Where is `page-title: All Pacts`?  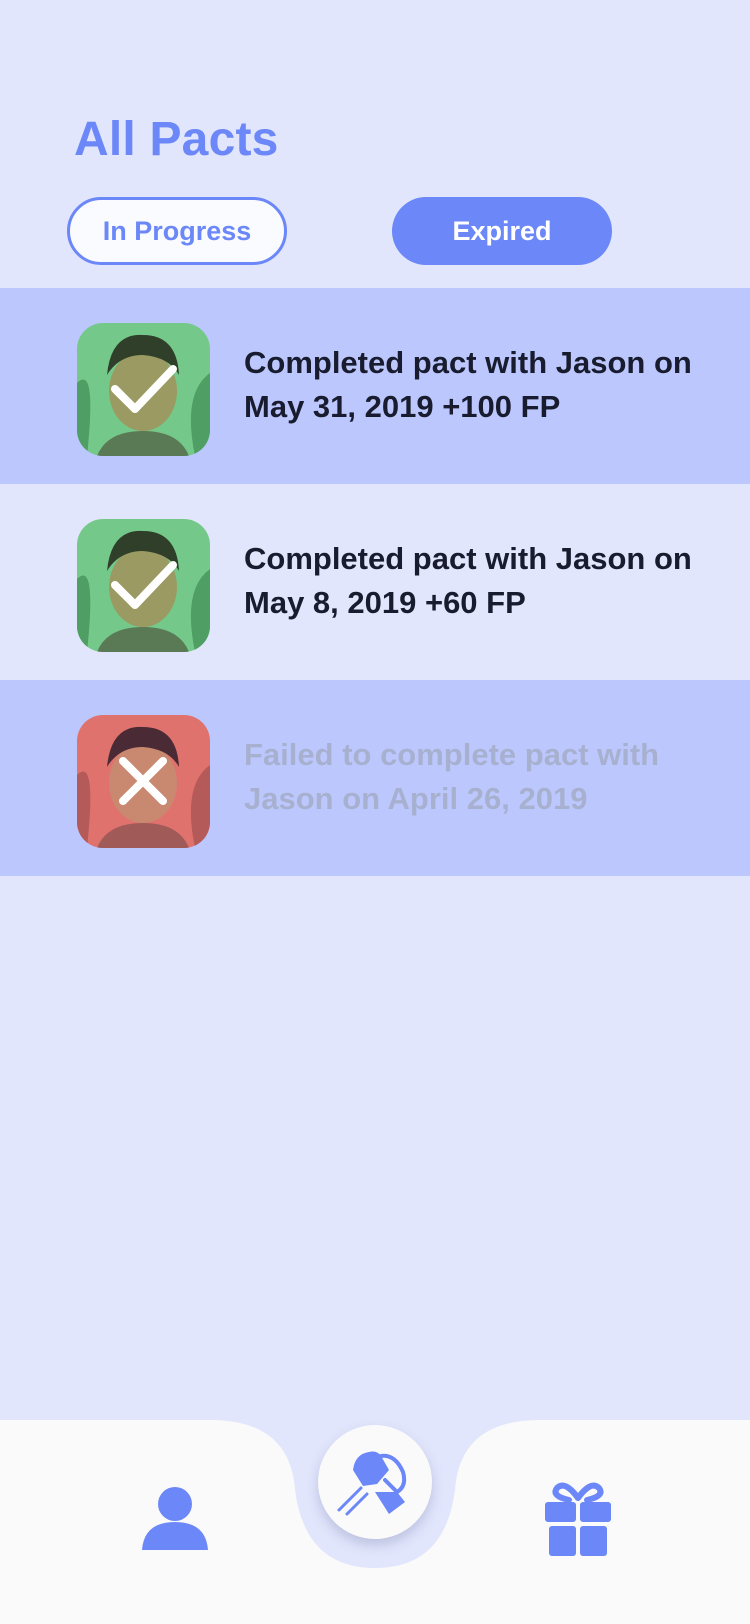 page-title: All Pacts is located at coordinates (176, 139).